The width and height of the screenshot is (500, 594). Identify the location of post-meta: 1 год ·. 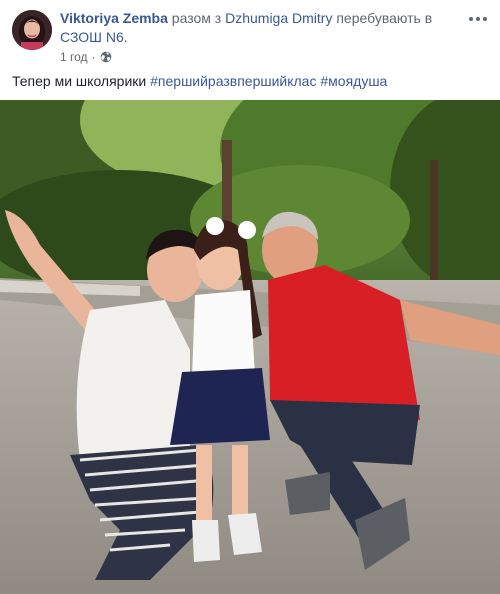
(86, 57).